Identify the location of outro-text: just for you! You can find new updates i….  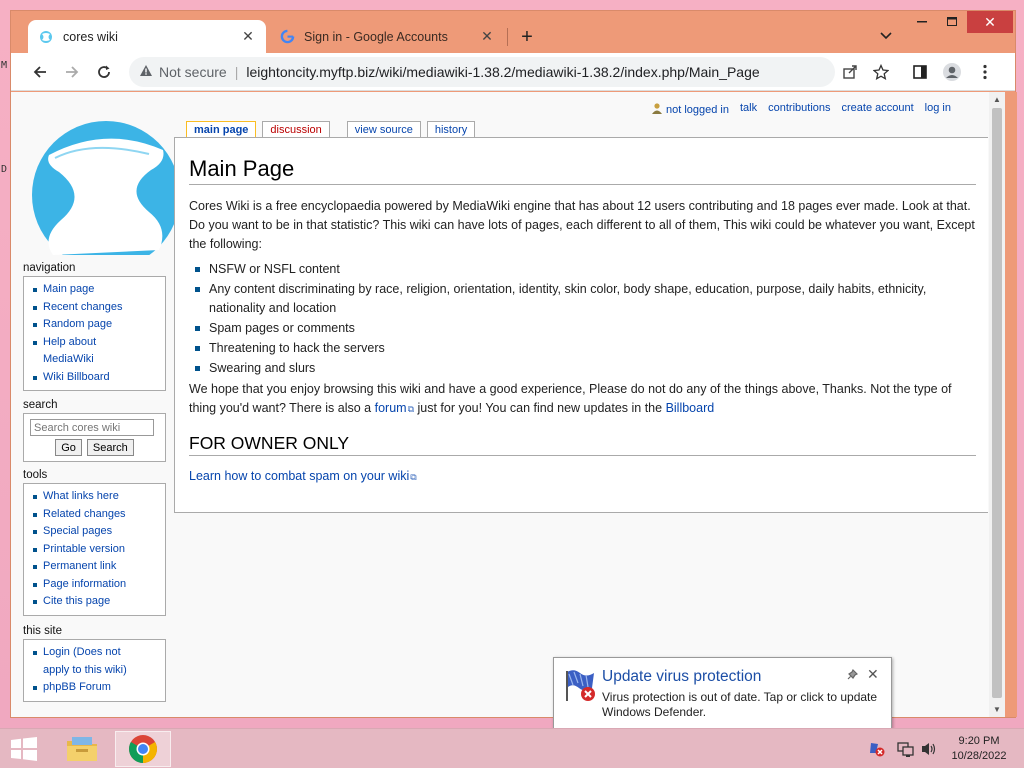
(540, 408).